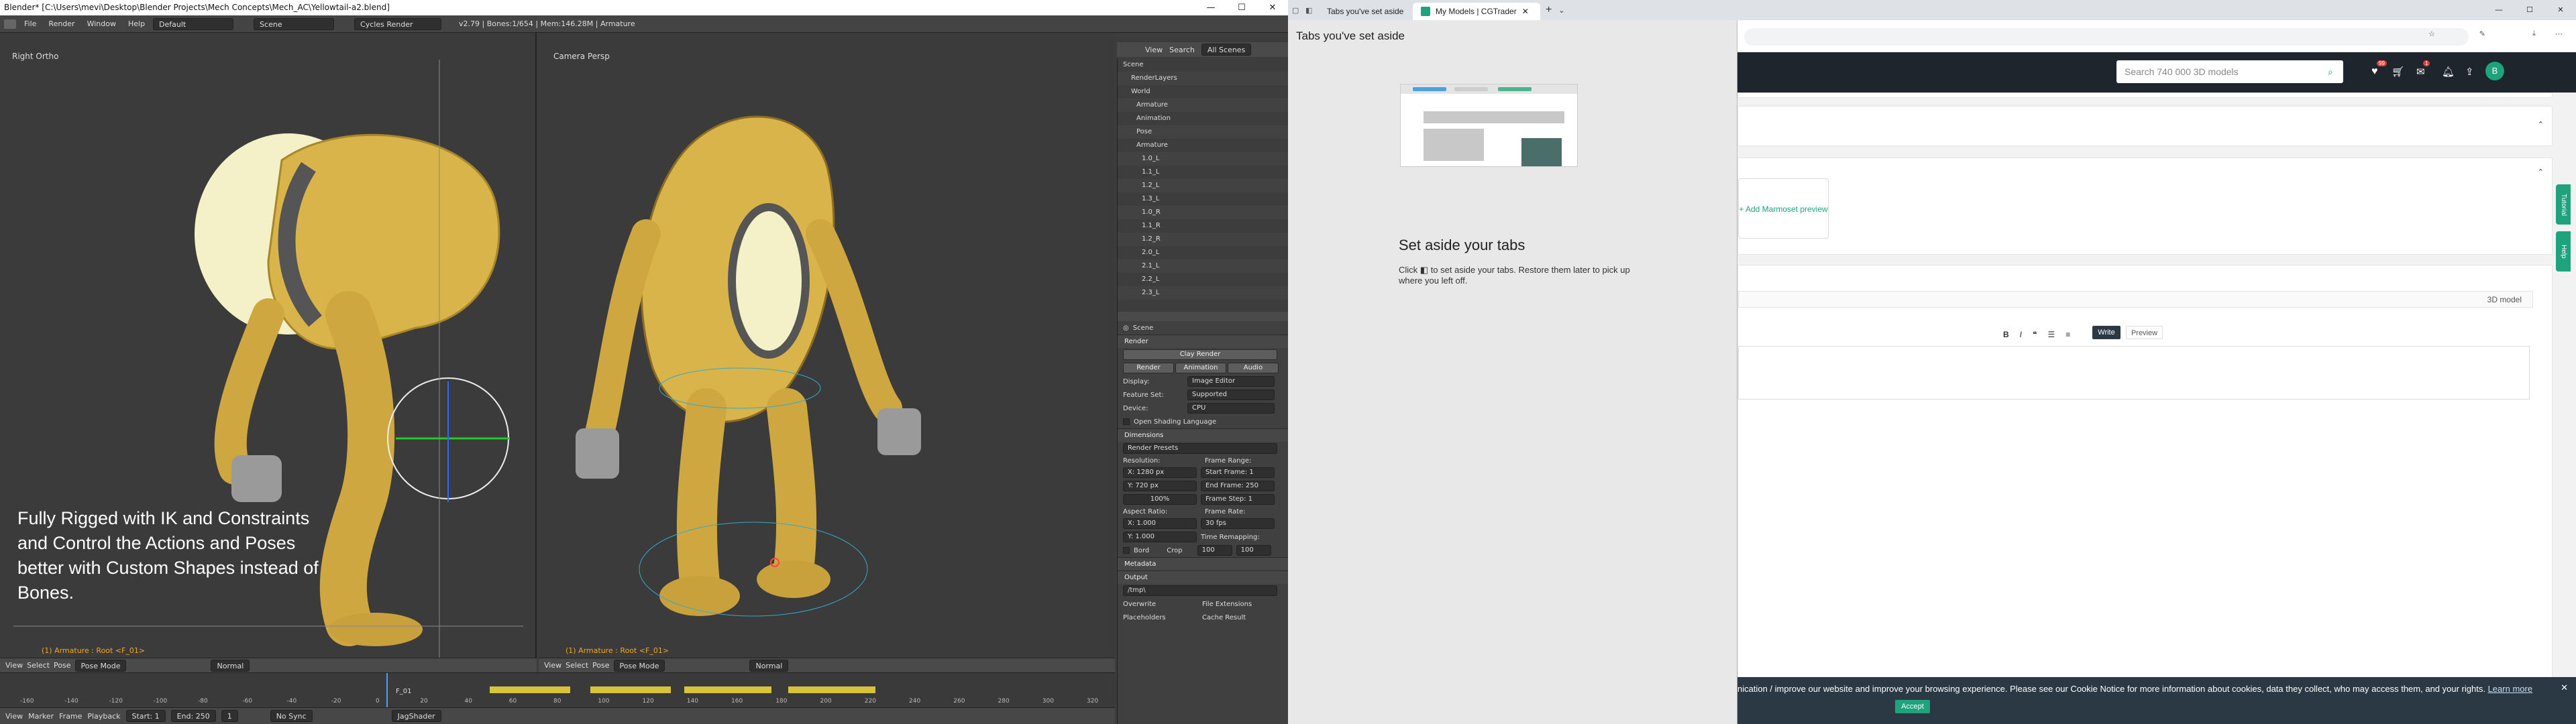 This screenshot has height=724, width=2576. What do you see at coordinates (1203, 435) in the screenshot?
I see `dimensions-section-header: Dimensions` at bounding box center [1203, 435].